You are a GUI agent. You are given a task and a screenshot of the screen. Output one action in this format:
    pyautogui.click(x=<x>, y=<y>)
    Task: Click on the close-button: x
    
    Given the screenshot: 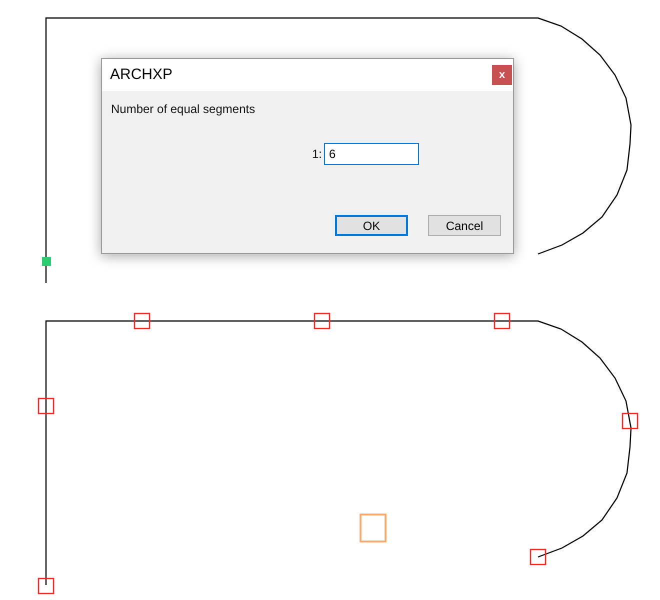 What is the action you would take?
    pyautogui.click(x=502, y=75)
    